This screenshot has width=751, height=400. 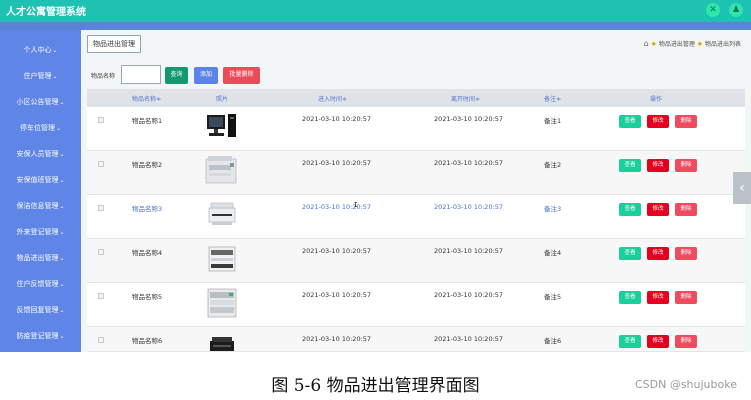 I want to click on sidebar-item-label: 住户管理, so click(x=37, y=76).